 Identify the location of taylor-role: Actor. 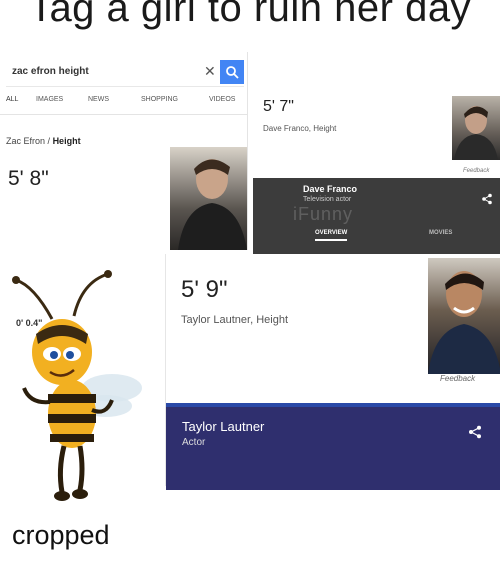
(194, 442).